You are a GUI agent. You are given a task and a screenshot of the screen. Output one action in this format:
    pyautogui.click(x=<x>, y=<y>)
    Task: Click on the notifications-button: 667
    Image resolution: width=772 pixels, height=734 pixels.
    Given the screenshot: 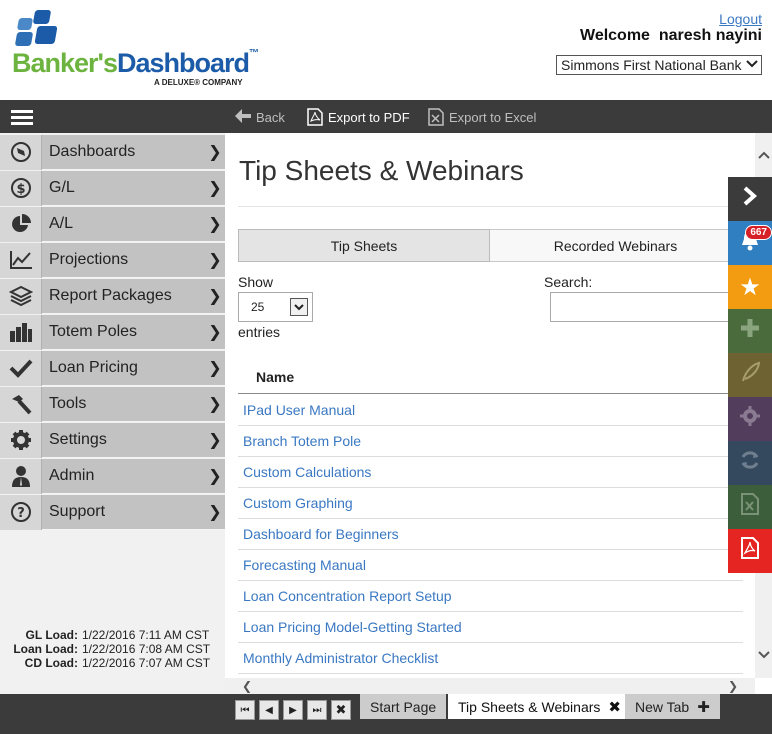 What is the action you would take?
    pyautogui.click(x=750, y=243)
    